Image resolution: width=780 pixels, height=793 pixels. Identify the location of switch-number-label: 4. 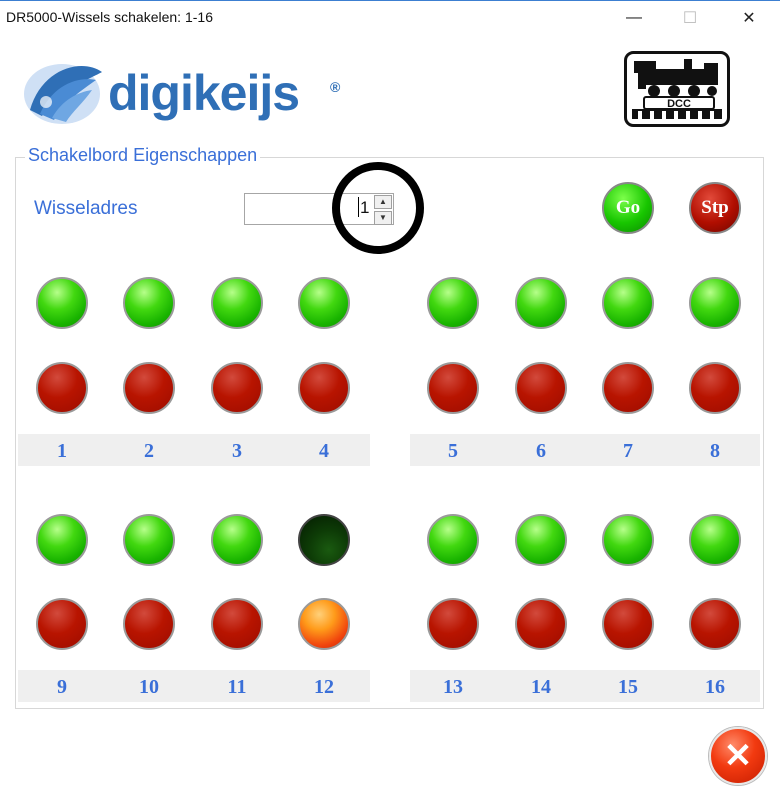
(324, 451).